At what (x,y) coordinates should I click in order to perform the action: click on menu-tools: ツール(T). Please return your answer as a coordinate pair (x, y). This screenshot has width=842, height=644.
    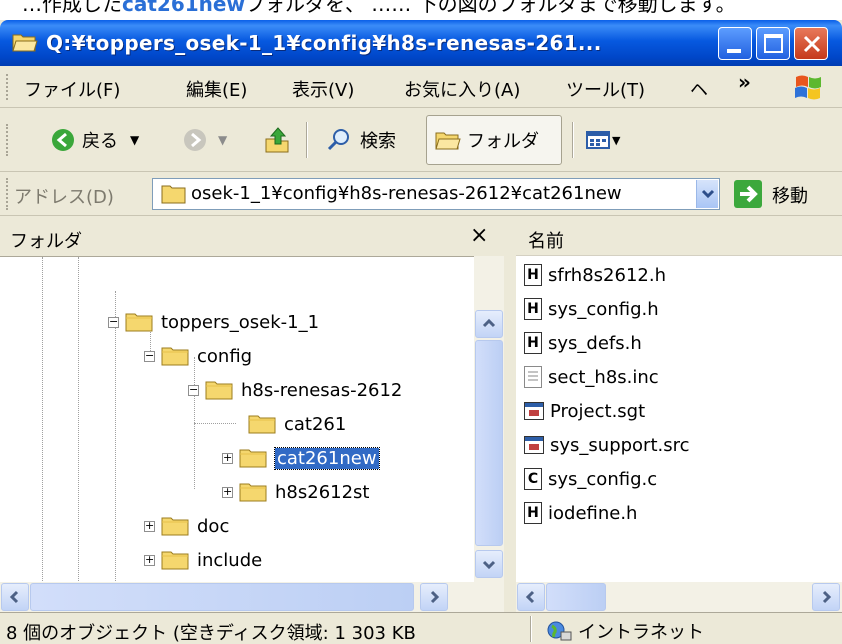
    Looking at the image, I should click on (605, 89).